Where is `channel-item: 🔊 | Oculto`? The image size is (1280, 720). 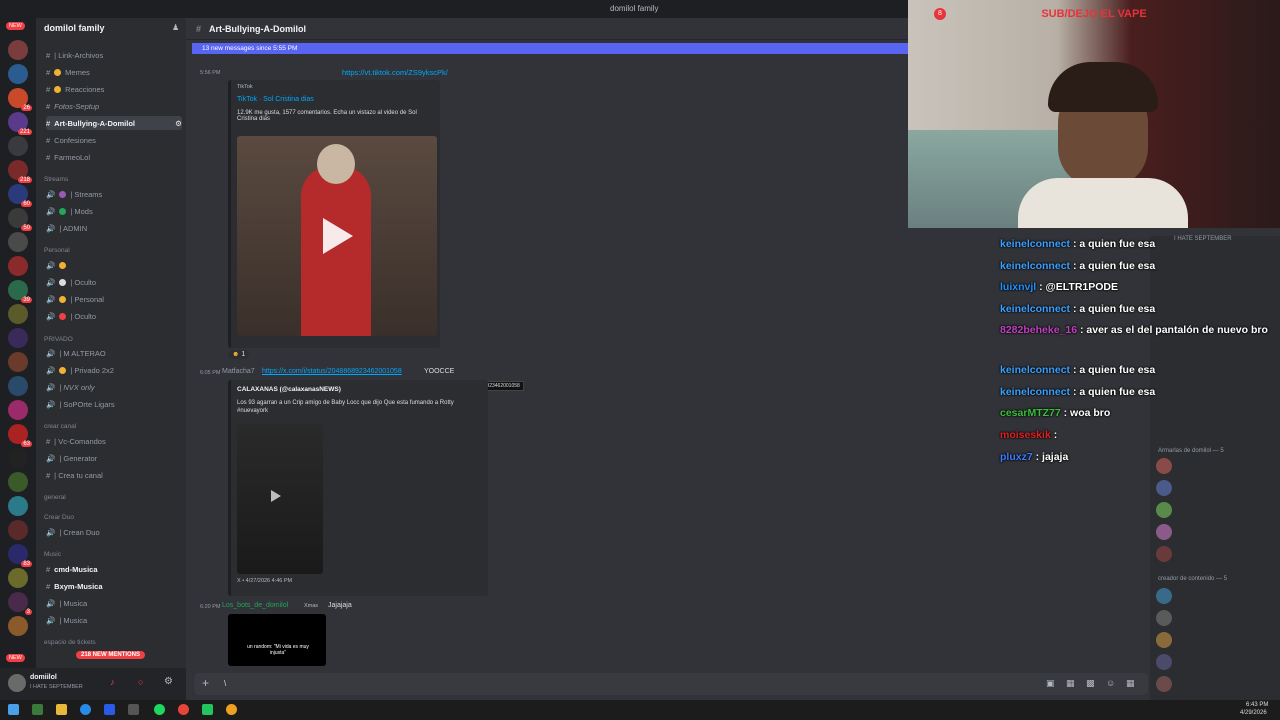 channel-item: 🔊 | Oculto is located at coordinates (114, 316).